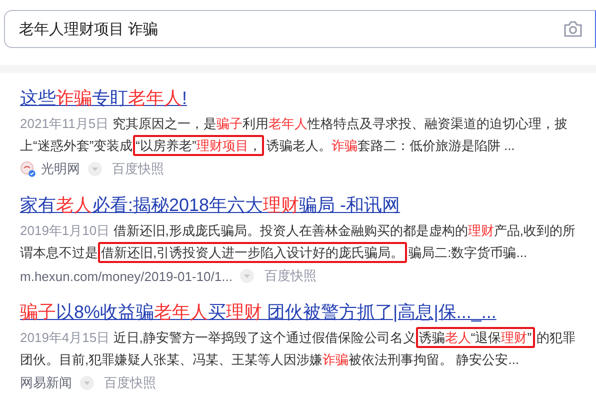 This screenshot has height=406, width=596. I want to click on search-field: 老年人理财项目 诈骗, so click(300, 29).